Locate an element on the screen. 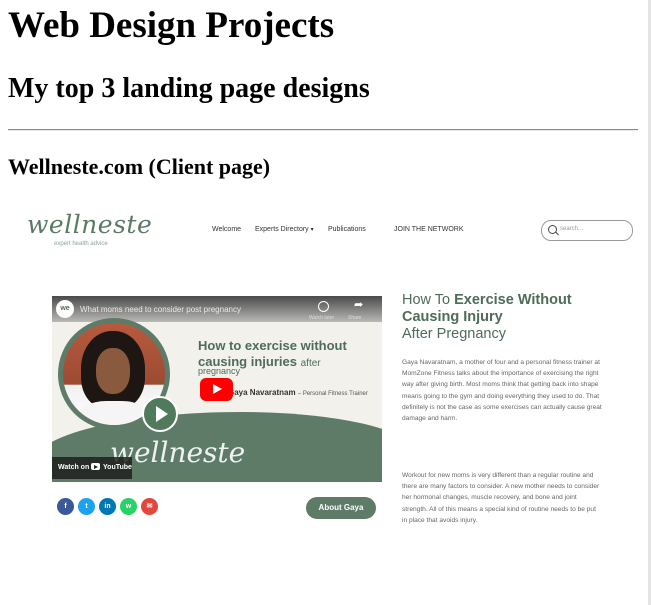 This screenshot has width=651, height=605. channel-avatar: we is located at coordinates (65, 309).